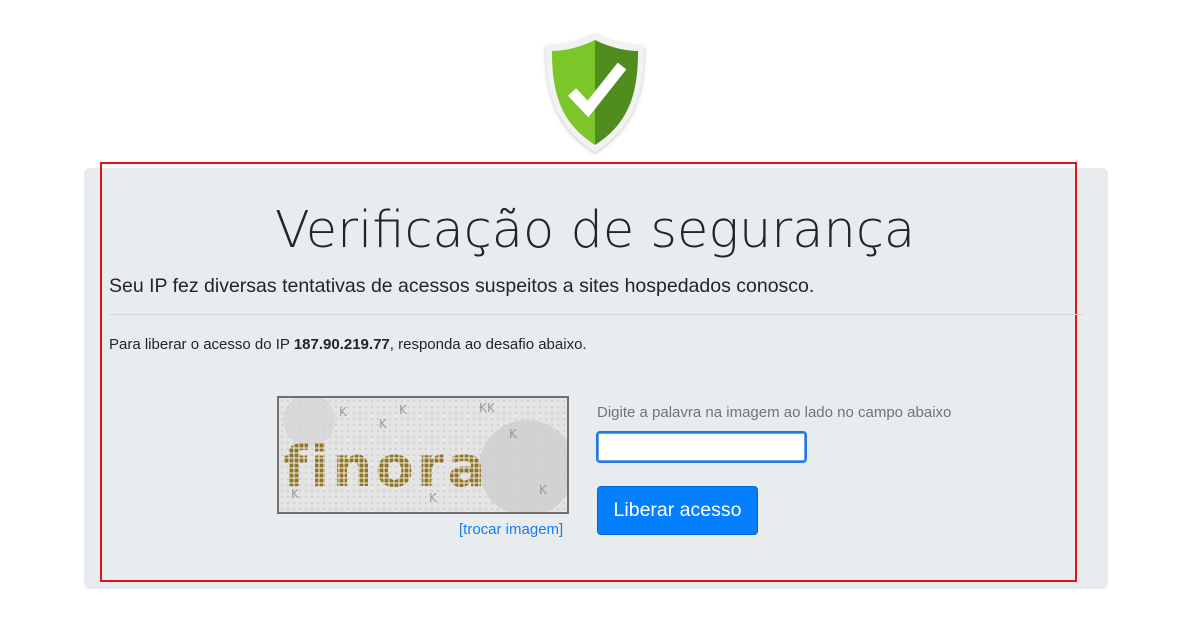 The image size is (1201, 622). Describe the element at coordinates (385, 467) in the screenshot. I see `captcha-word: finora` at that location.